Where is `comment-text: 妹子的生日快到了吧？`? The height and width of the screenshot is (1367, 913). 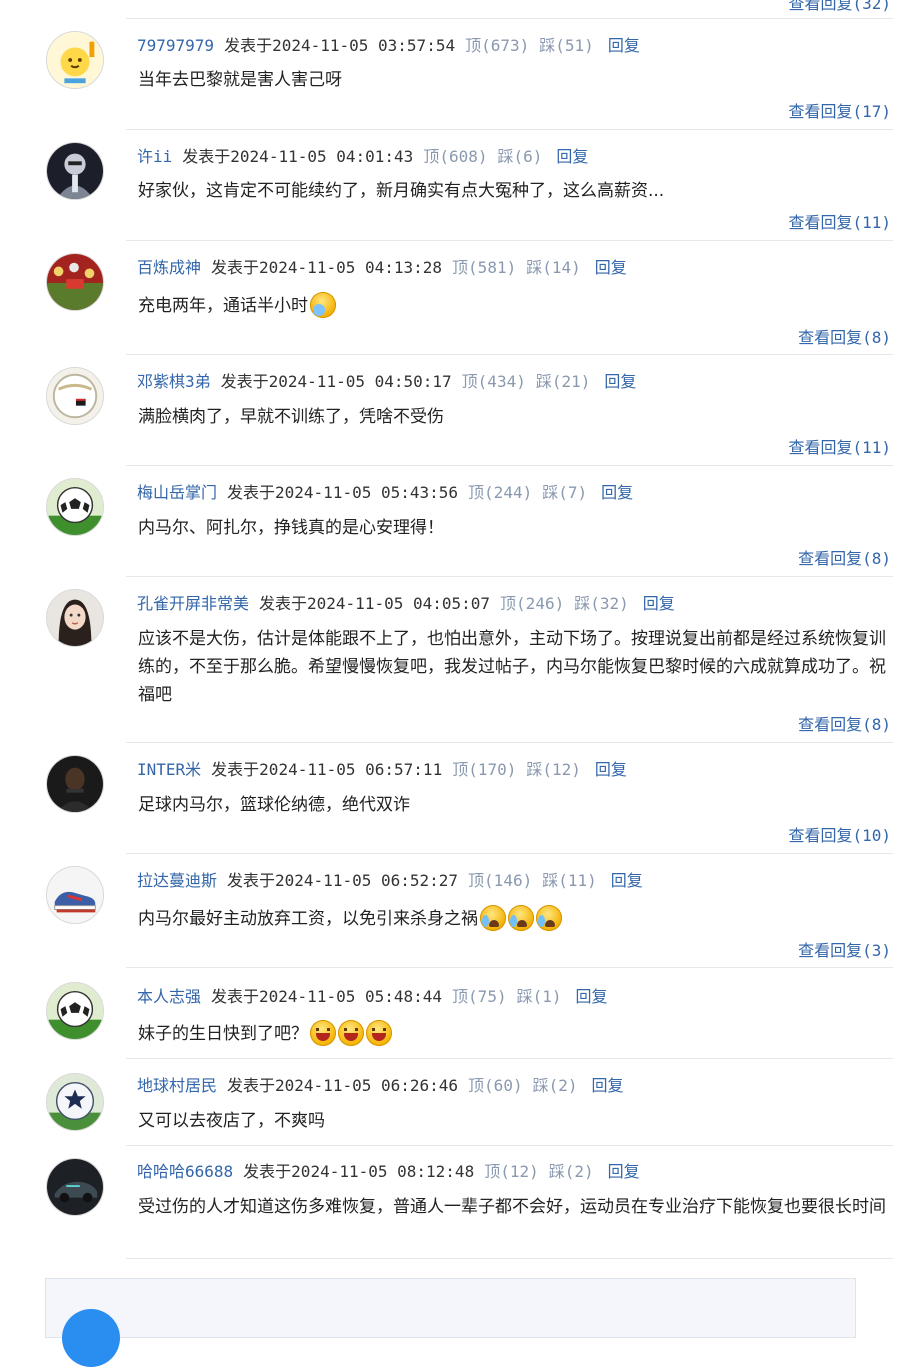 comment-text: 妹子的生日快到了吧？ is located at coordinates (223, 1034).